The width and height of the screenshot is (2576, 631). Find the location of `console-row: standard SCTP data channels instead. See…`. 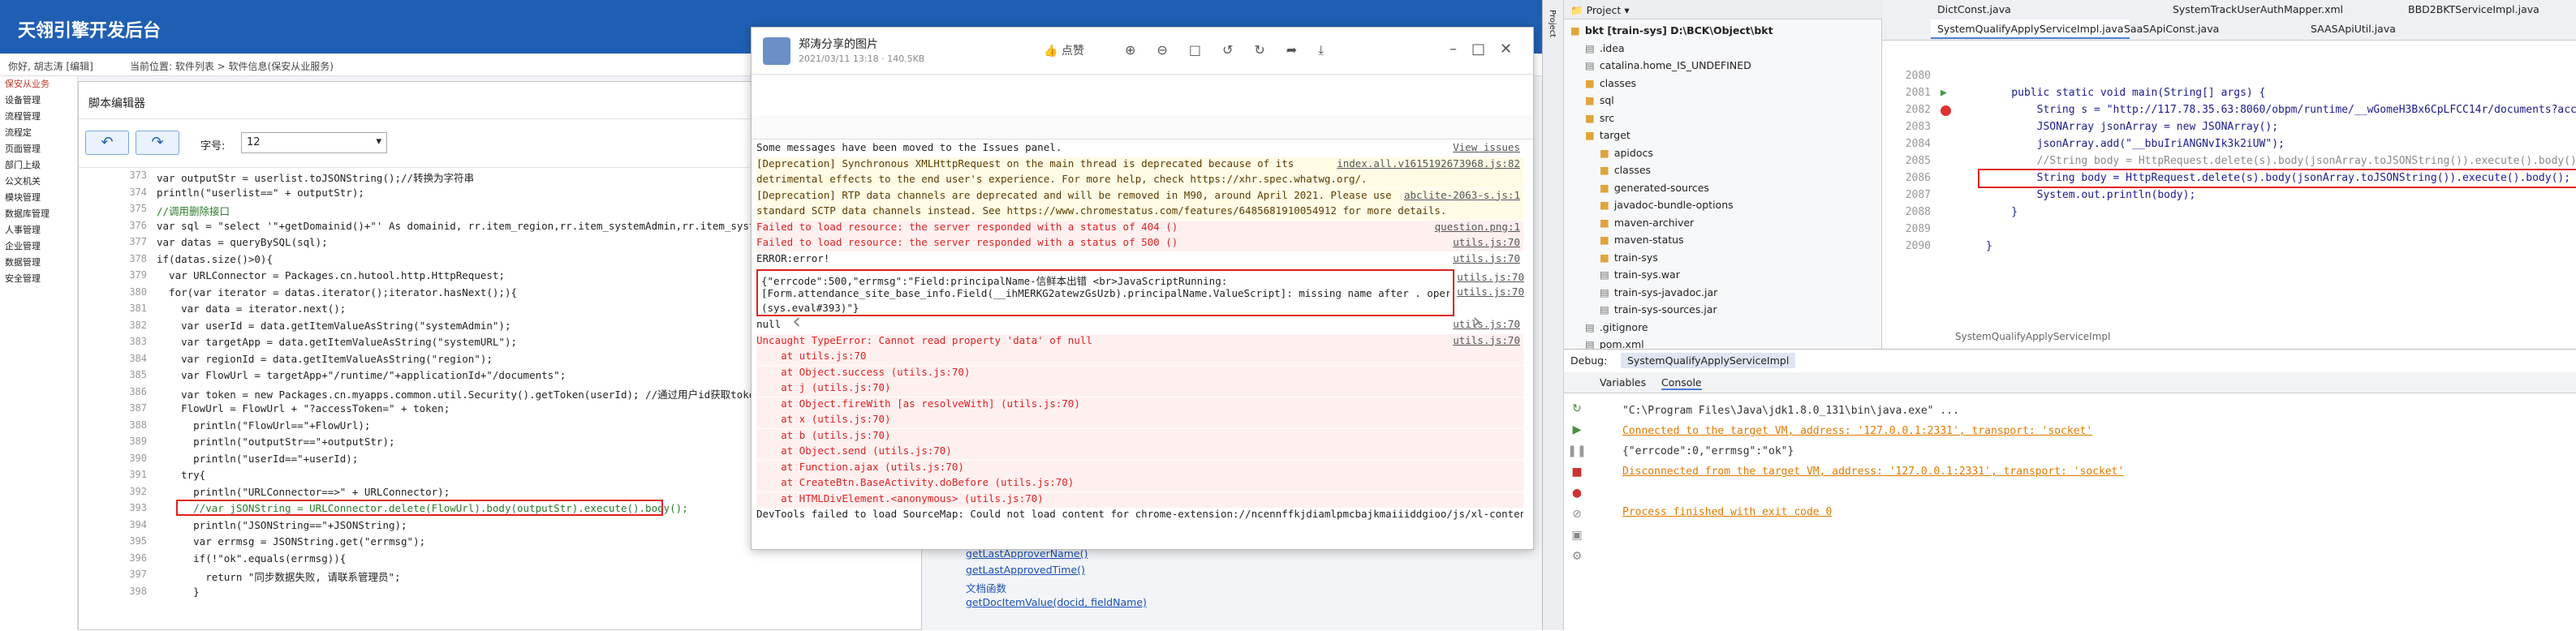

console-row: standard SCTP data channels instead. See… is located at coordinates (1140, 212).